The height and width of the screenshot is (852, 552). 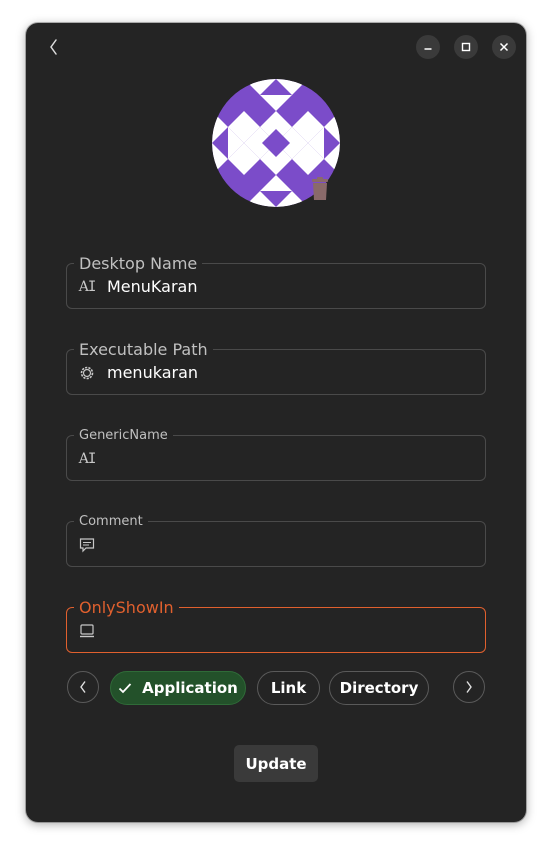 I want to click on only-show-in-input, so click(x=291, y=630).